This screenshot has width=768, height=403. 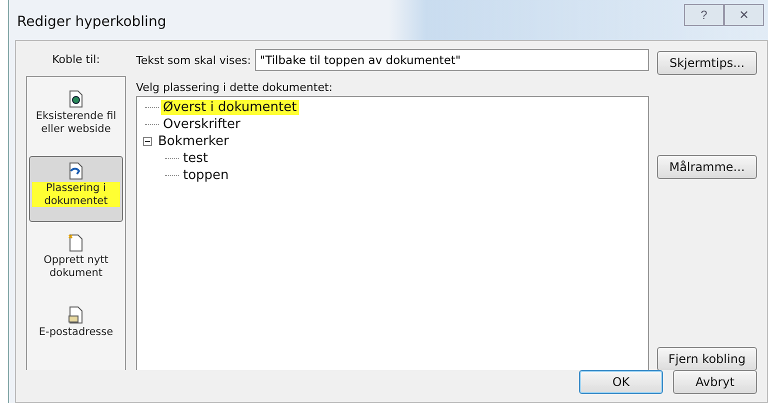 What do you see at coordinates (193, 141) in the screenshot?
I see `tree-item: Bokmerker` at bounding box center [193, 141].